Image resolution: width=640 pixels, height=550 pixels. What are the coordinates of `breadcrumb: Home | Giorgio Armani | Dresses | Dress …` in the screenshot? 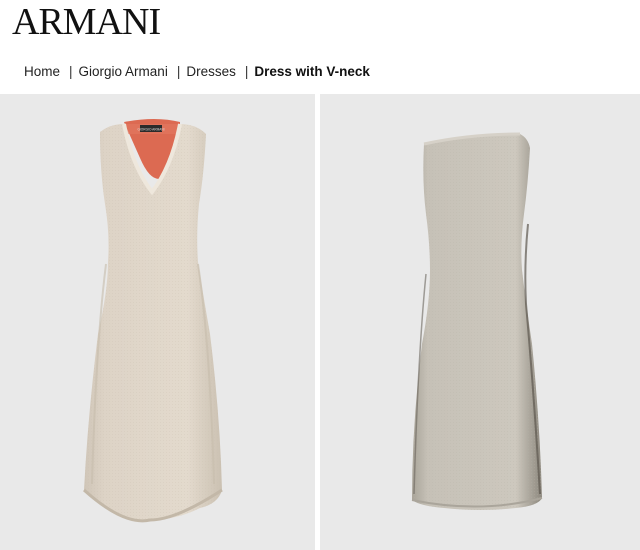 It's located at (197, 71).